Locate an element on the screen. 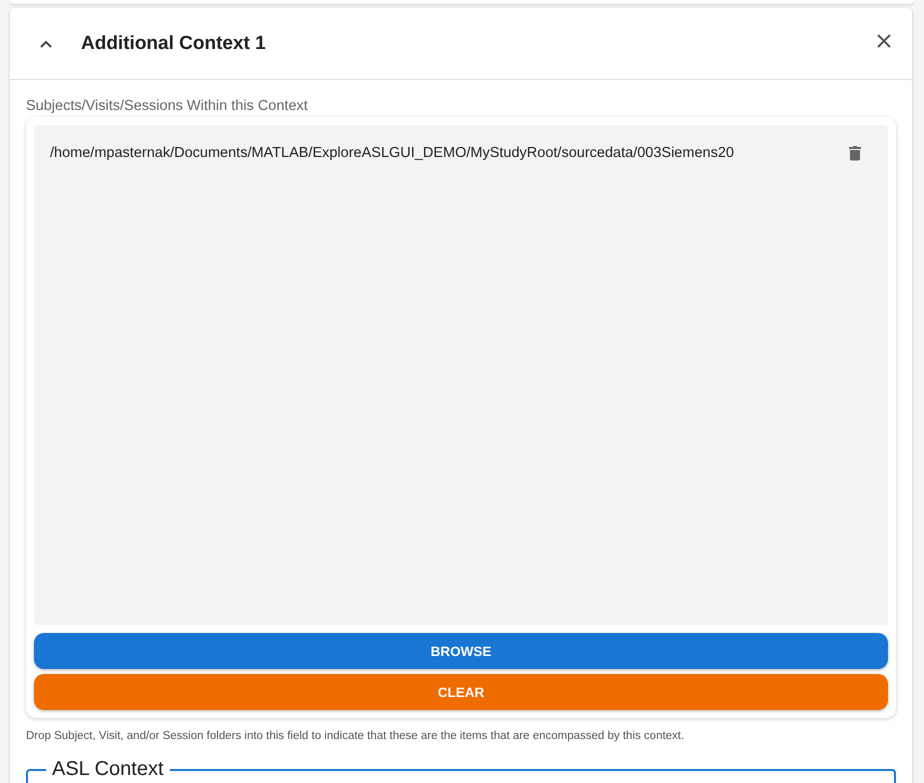  trash-icon is located at coordinates (855, 153).